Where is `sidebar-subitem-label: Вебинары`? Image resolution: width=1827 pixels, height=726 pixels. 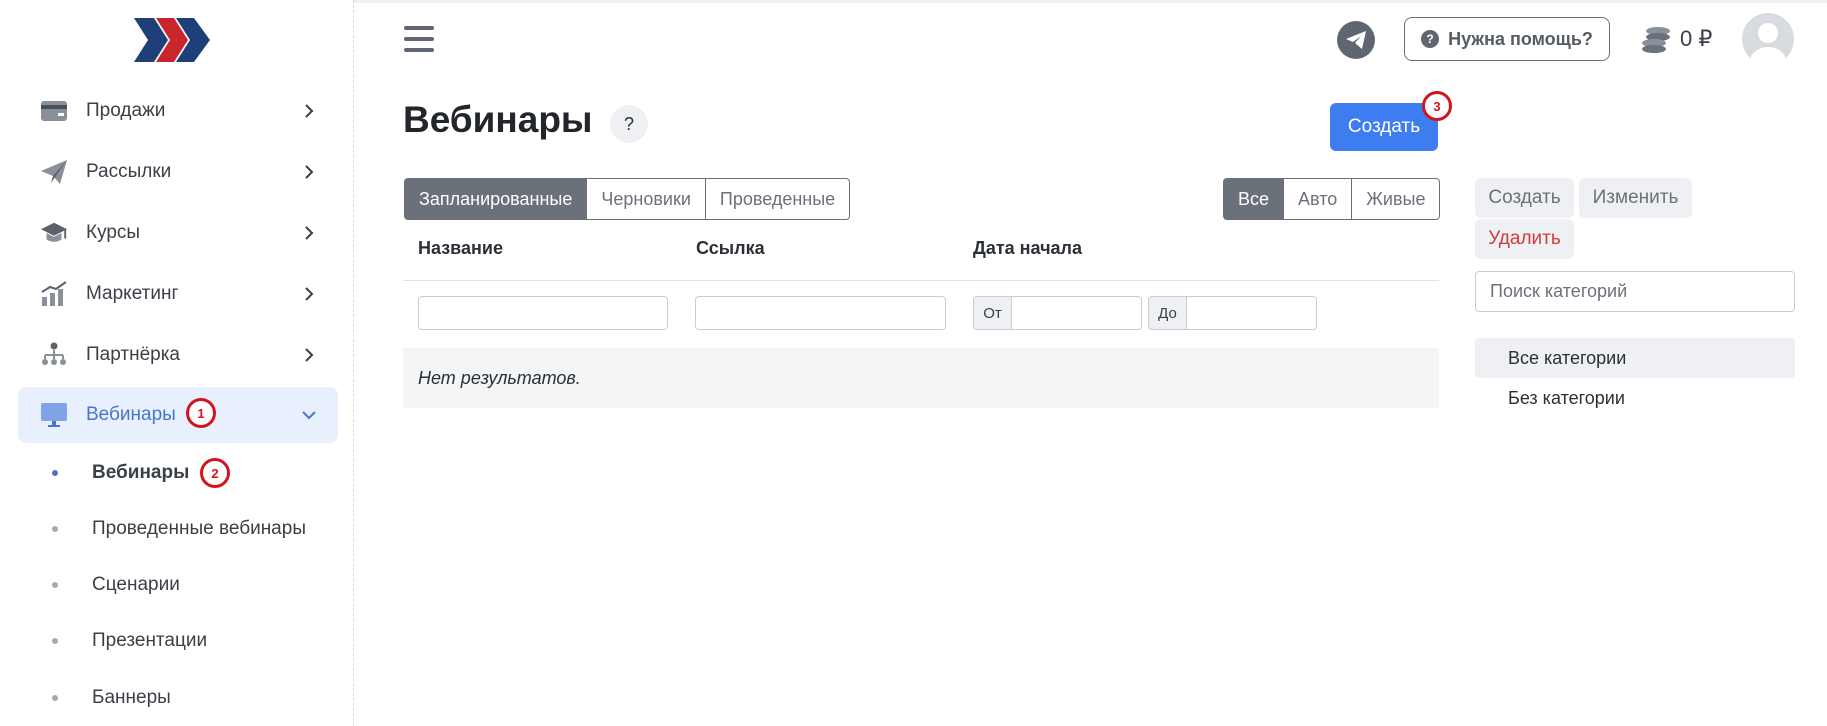 sidebar-subitem-label: Вебинары is located at coordinates (141, 472).